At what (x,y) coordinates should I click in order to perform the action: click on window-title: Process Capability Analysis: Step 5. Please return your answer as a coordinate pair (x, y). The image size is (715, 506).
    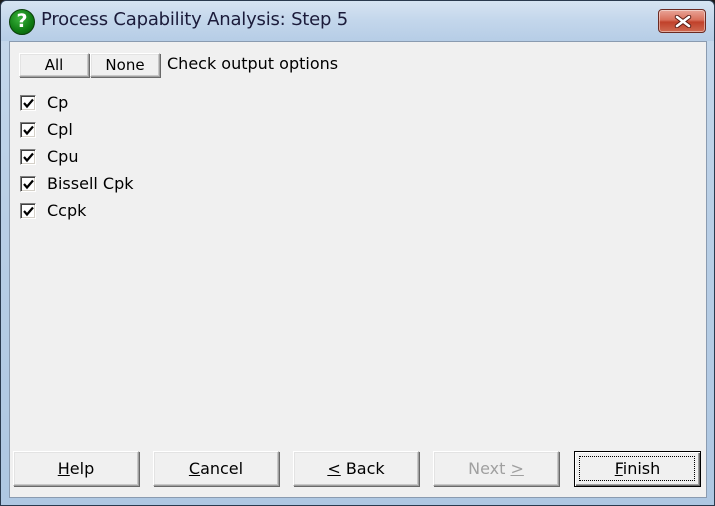
    Looking at the image, I should click on (195, 19).